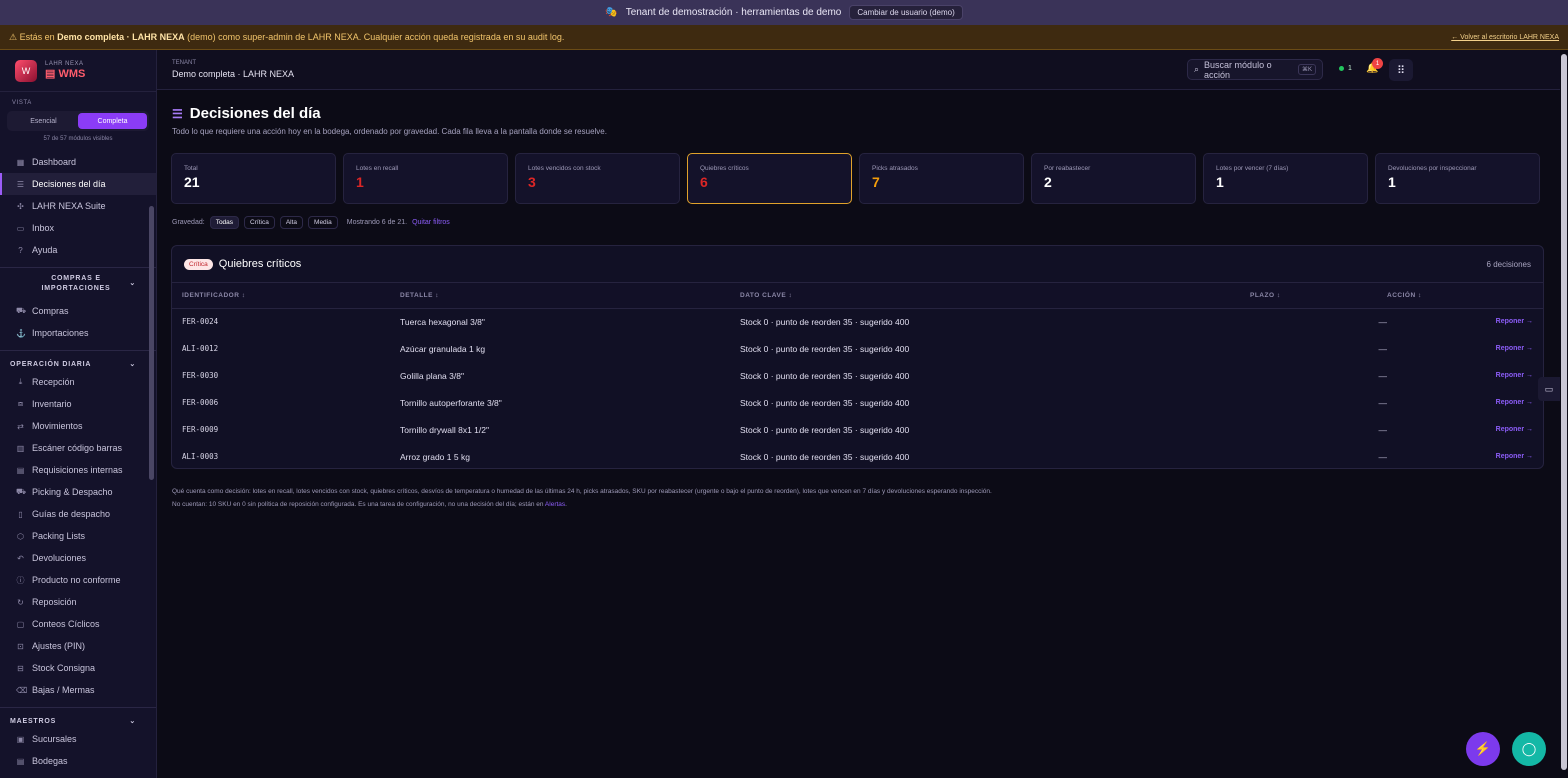 This screenshot has width=1568, height=778. Describe the element at coordinates (78, 624) in the screenshot. I see `sidebar-item-conteos: ▢ Conteos Cíclicos` at that location.